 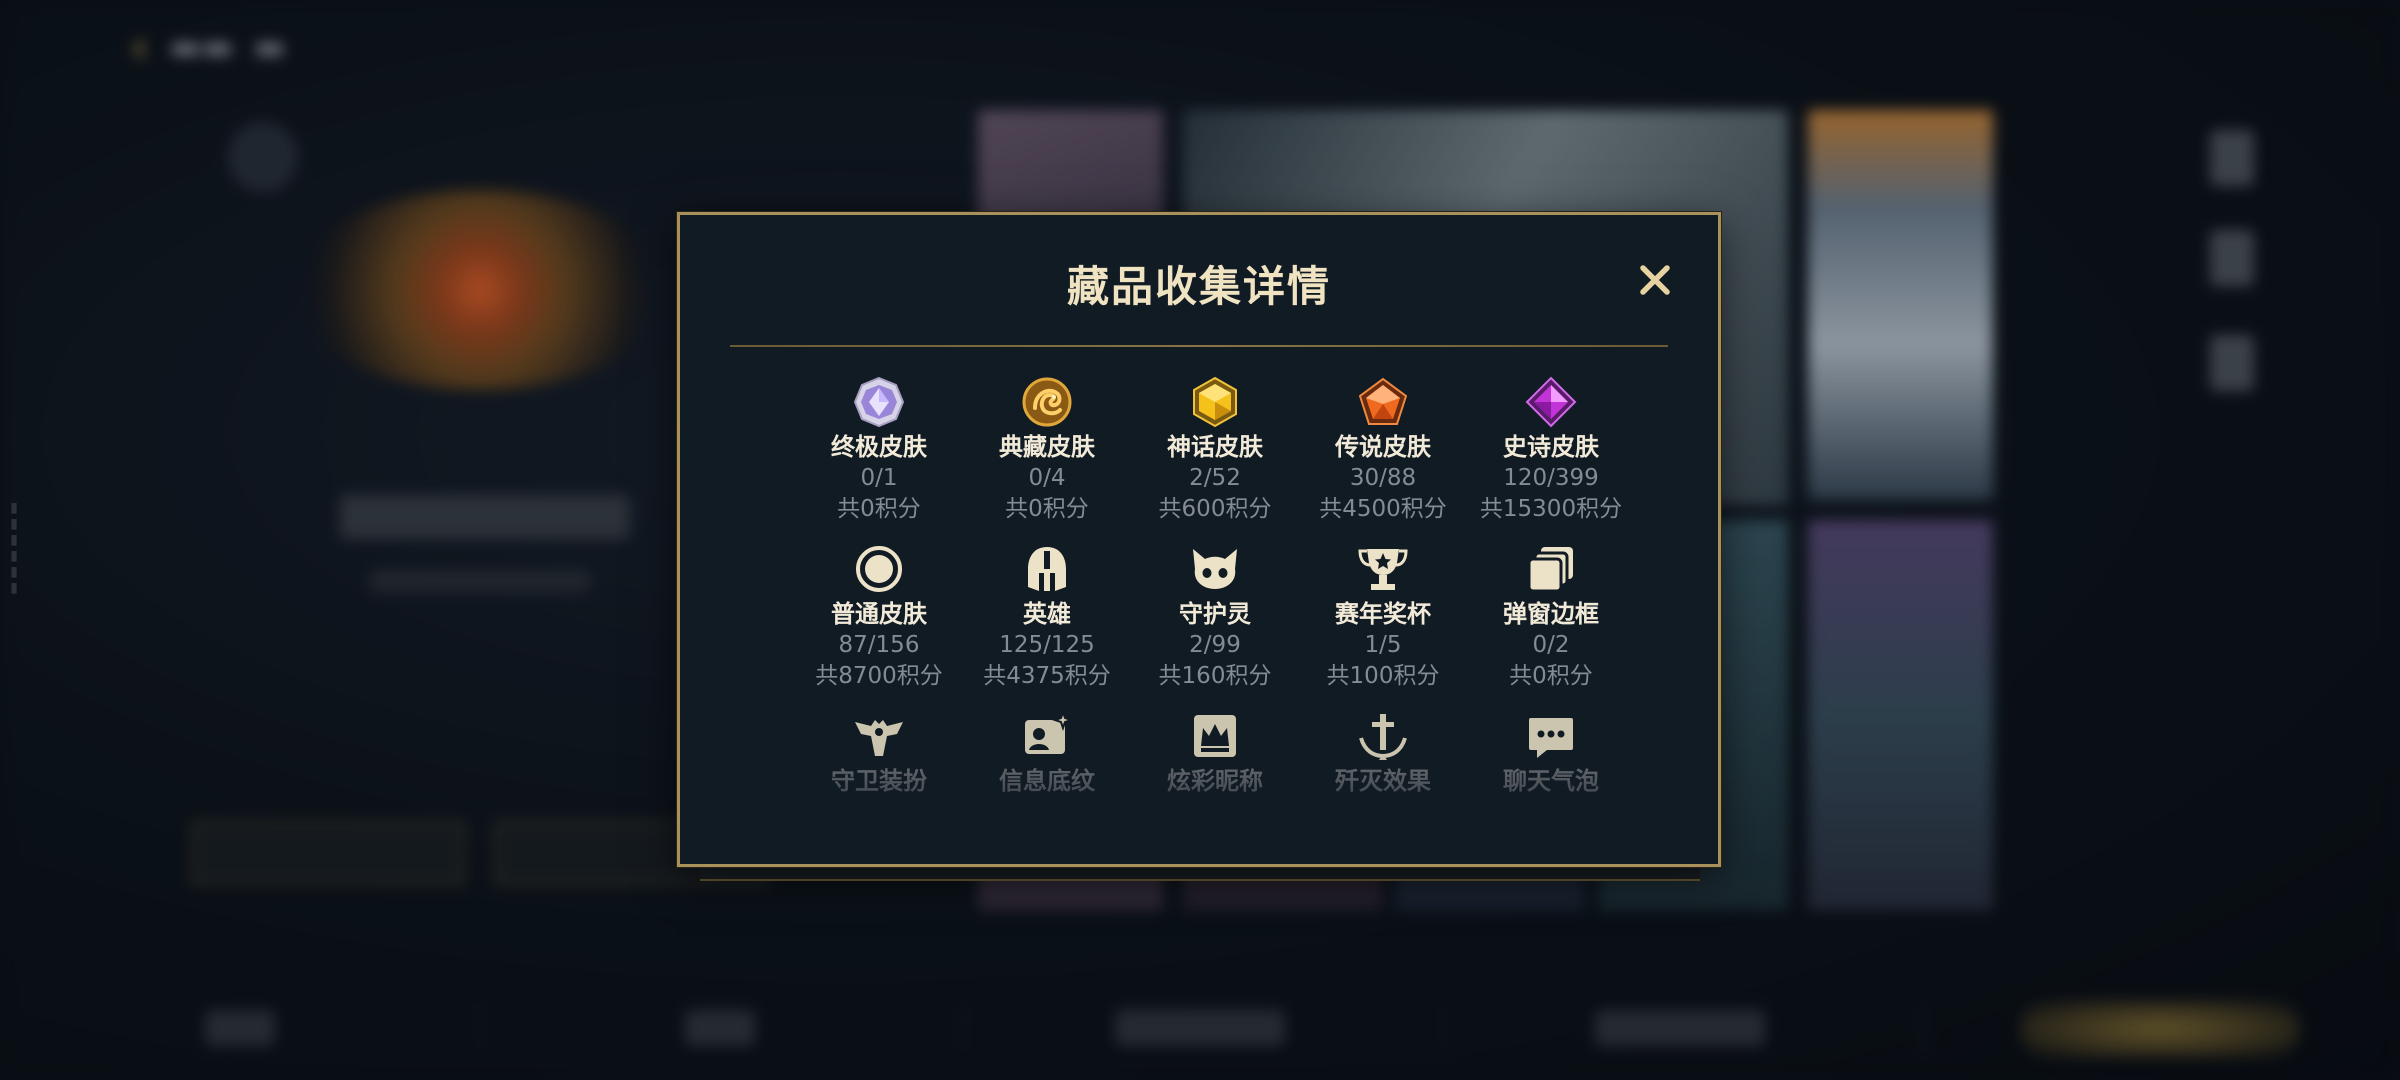 I want to click on collection-item-info-background: 信息底纹, so click(x=1047, y=790).